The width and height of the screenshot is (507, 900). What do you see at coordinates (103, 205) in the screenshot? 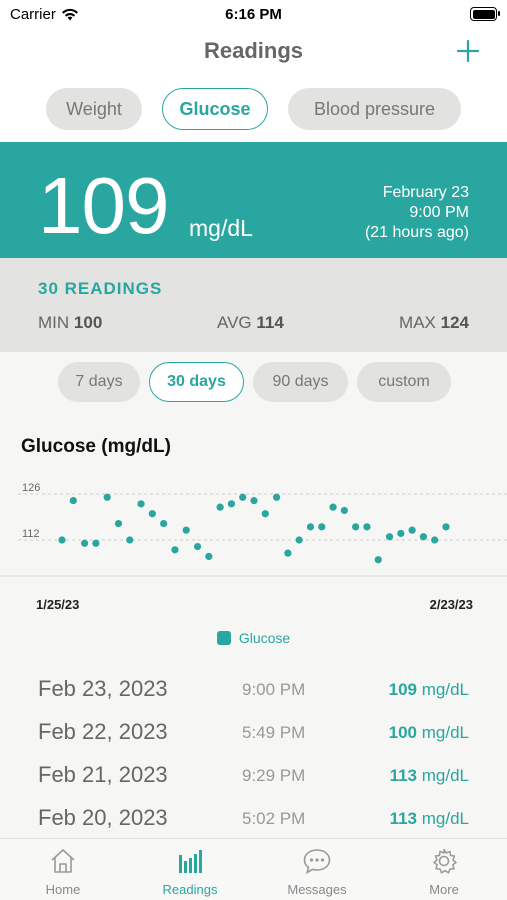
I see `latest-value: 109` at bounding box center [103, 205].